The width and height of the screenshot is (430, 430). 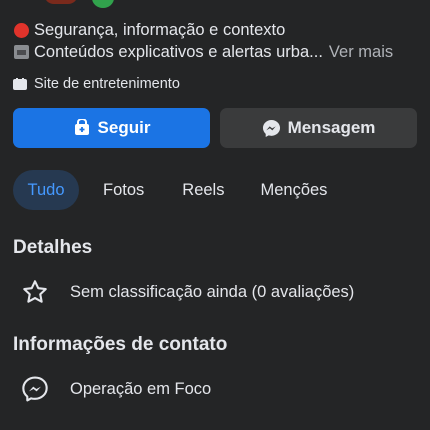 I want to click on tab-photos: Fotos, so click(x=123, y=190).